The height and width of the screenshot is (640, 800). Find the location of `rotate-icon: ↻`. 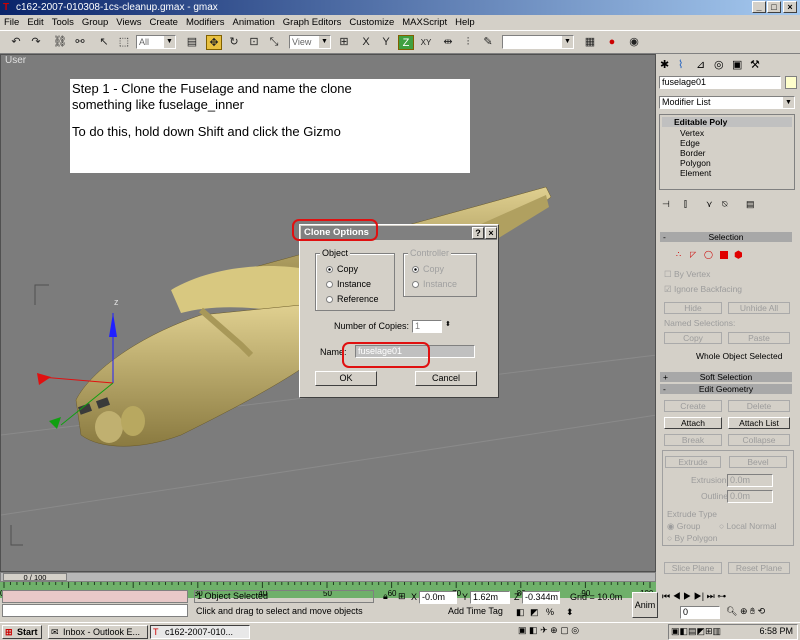

rotate-icon: ↻ is located at coordinates (234, 42).